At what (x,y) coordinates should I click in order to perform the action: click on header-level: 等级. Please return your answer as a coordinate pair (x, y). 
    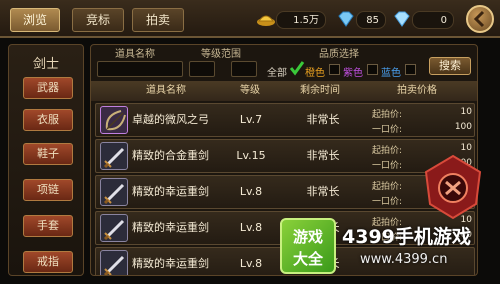
    Looking at the image, I should click on (250, 90).